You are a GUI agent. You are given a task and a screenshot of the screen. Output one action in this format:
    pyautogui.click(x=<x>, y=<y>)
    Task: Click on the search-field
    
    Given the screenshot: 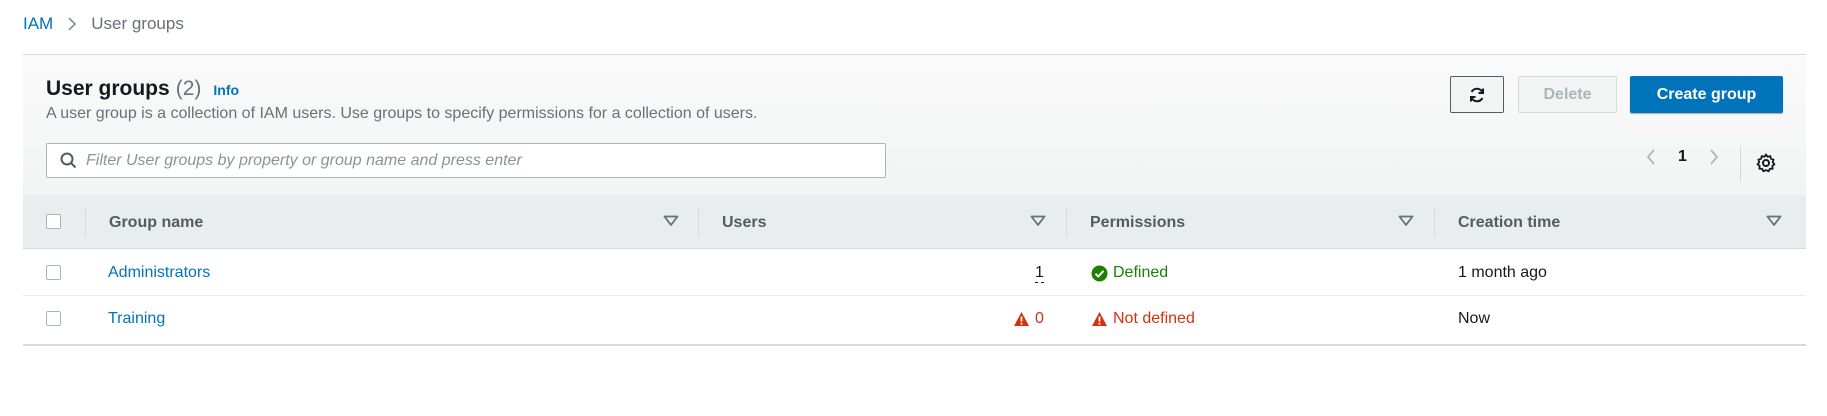 What is the action you would take?
    pyautogui.click(x=466, y=160)
    